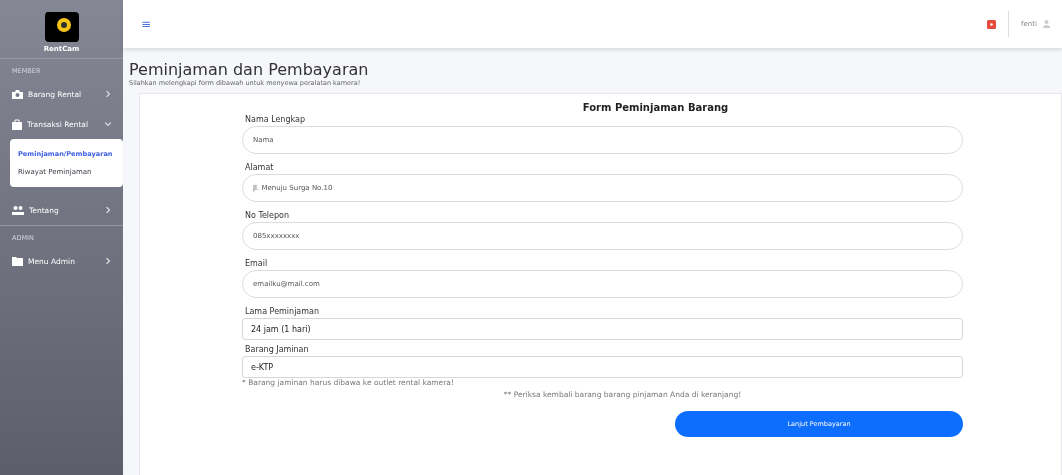 The image size is (1062, 475). I want to click on users-icon, so click(18, 210).